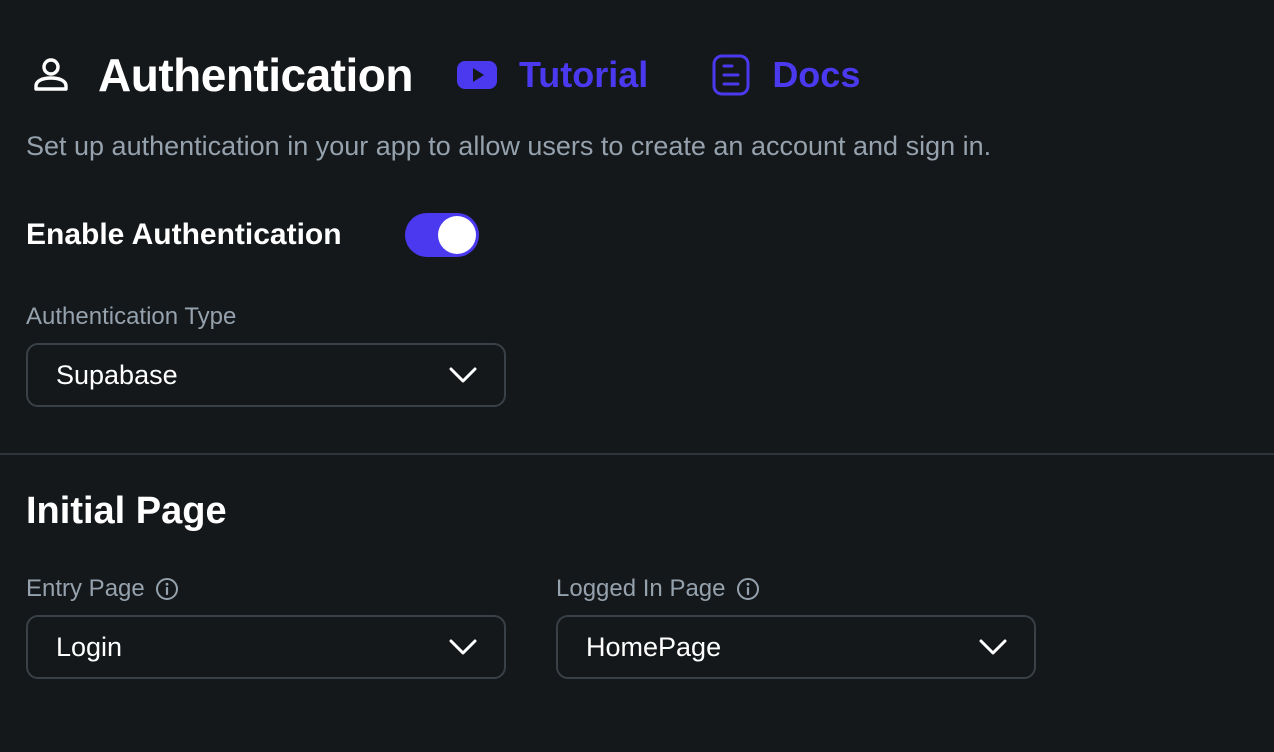 Image resolution: width=1274 pixels, height=752 pixels. I want to click on authentication-type-label: Authentication Type, so click(131, 317).